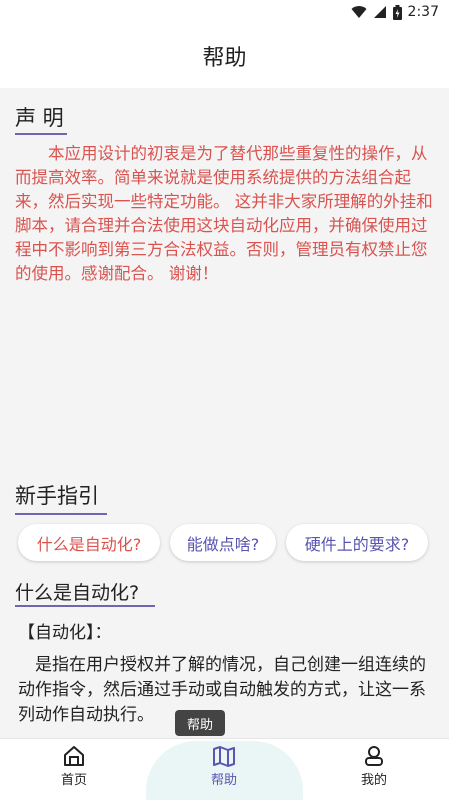 The height and width of the screenshot is (800, 449). Describe the element at coordinates (359, 12) in the screenshot. I see `wifi-icon` at that location.